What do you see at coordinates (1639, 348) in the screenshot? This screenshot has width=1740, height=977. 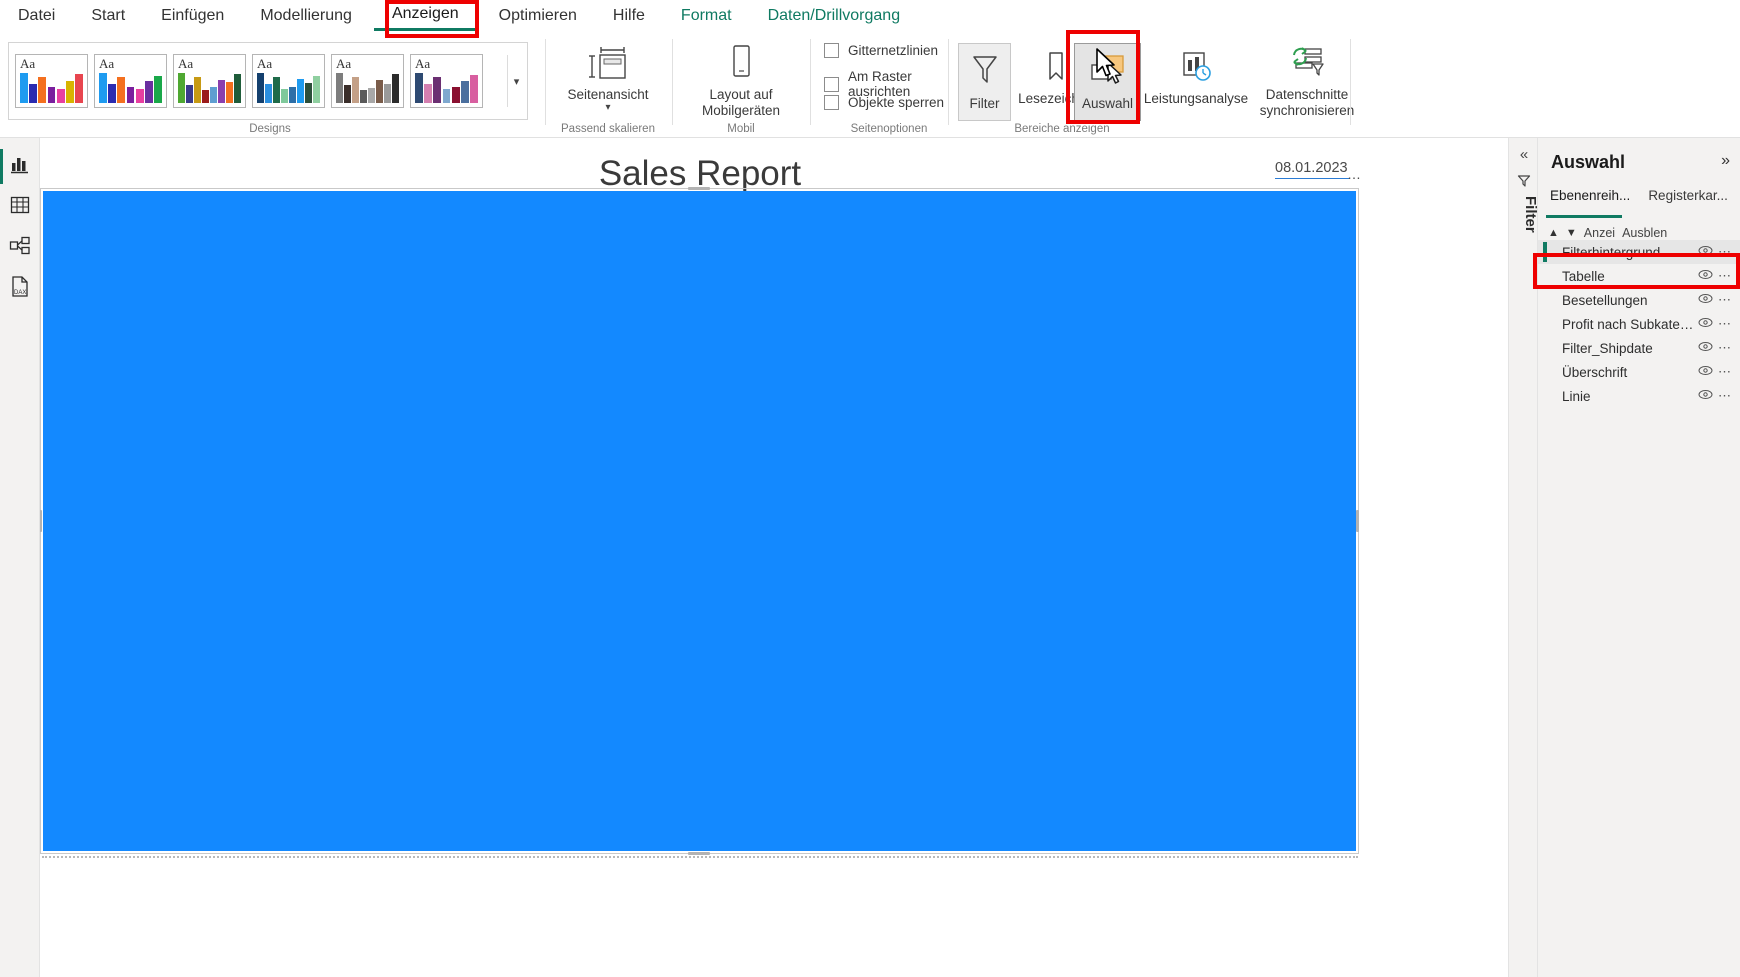 I see `layer-row-filter-shipdate: Filter_Shipdate ⋯` at bounding box center [1639, 348].